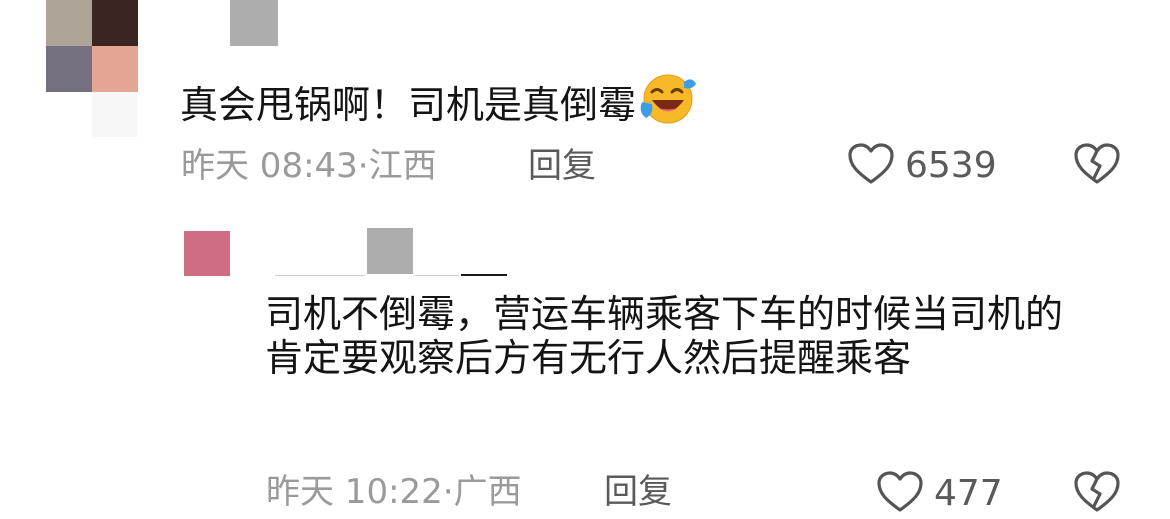 The width and height of the screenshot is (1170, 519). I want to click on comment-like-button: 6539, so click(922, 166).